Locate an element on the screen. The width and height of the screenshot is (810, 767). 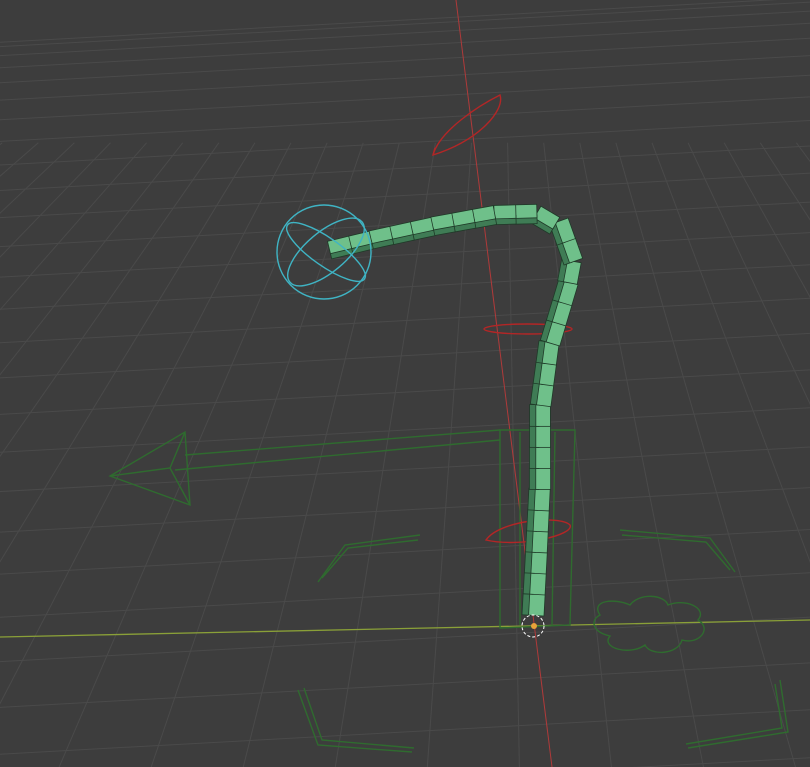
floor-corner-control-right is located at coordinates (677, 551).